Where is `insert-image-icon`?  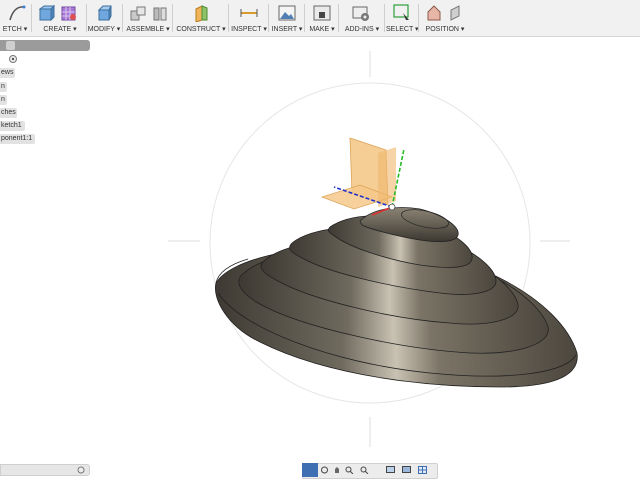 insert-image-icon is located at coordinates (287, 13).